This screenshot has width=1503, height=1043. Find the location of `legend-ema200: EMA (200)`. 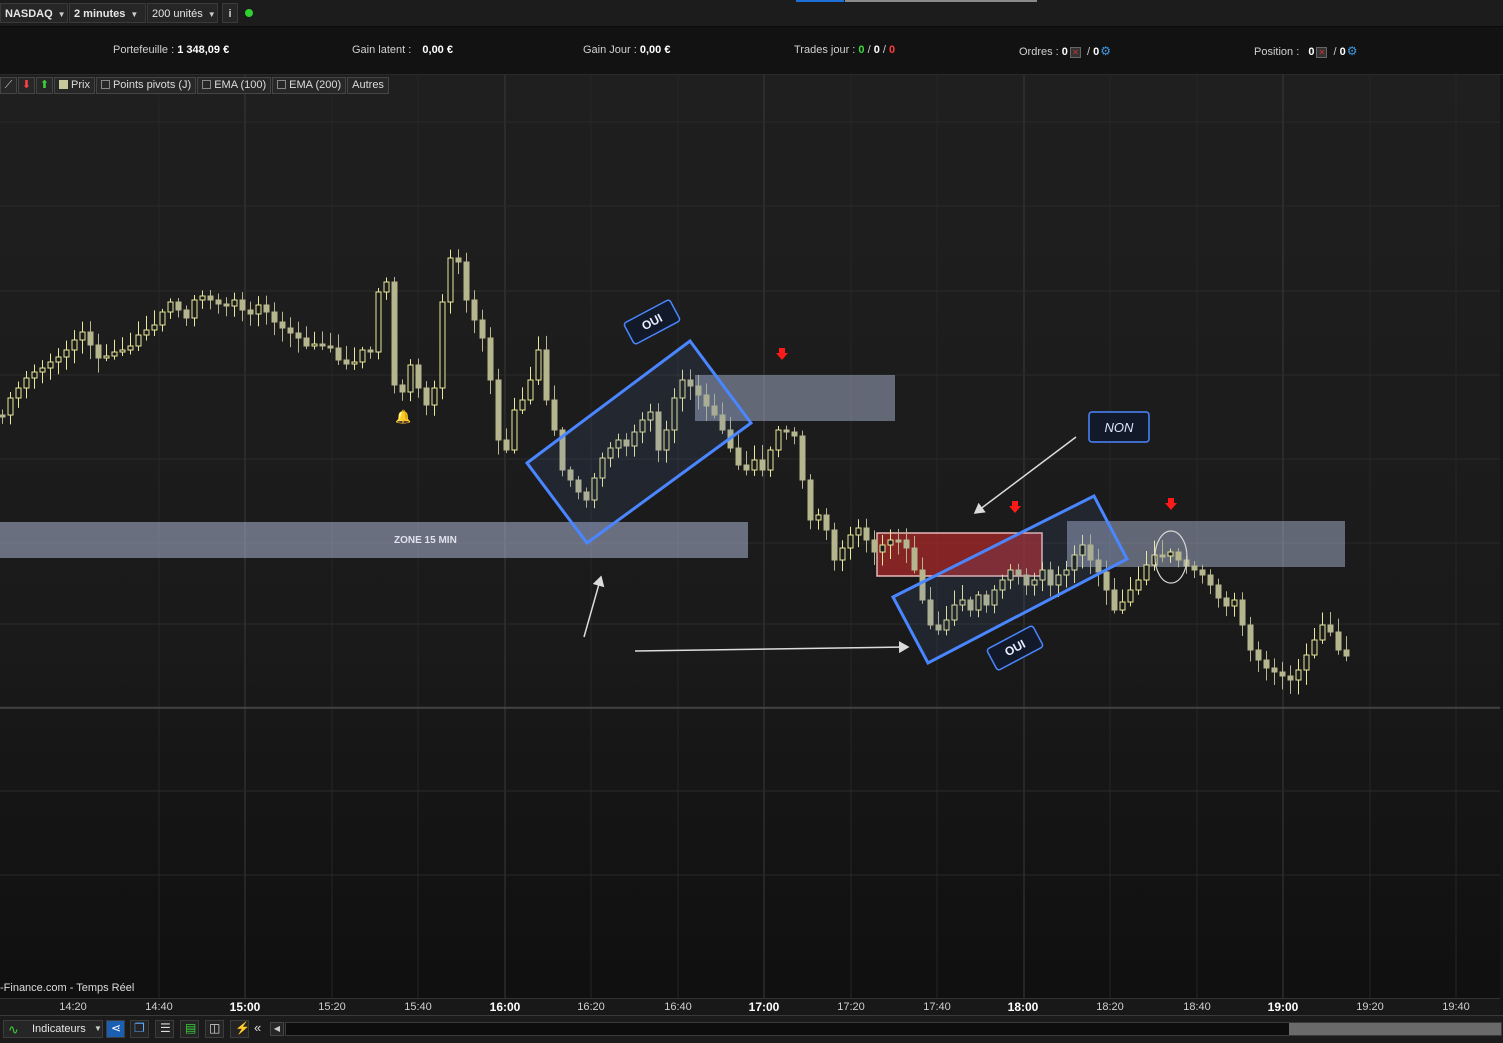

legend-ema200: EMA (200) is located at coordinates (309, 85).